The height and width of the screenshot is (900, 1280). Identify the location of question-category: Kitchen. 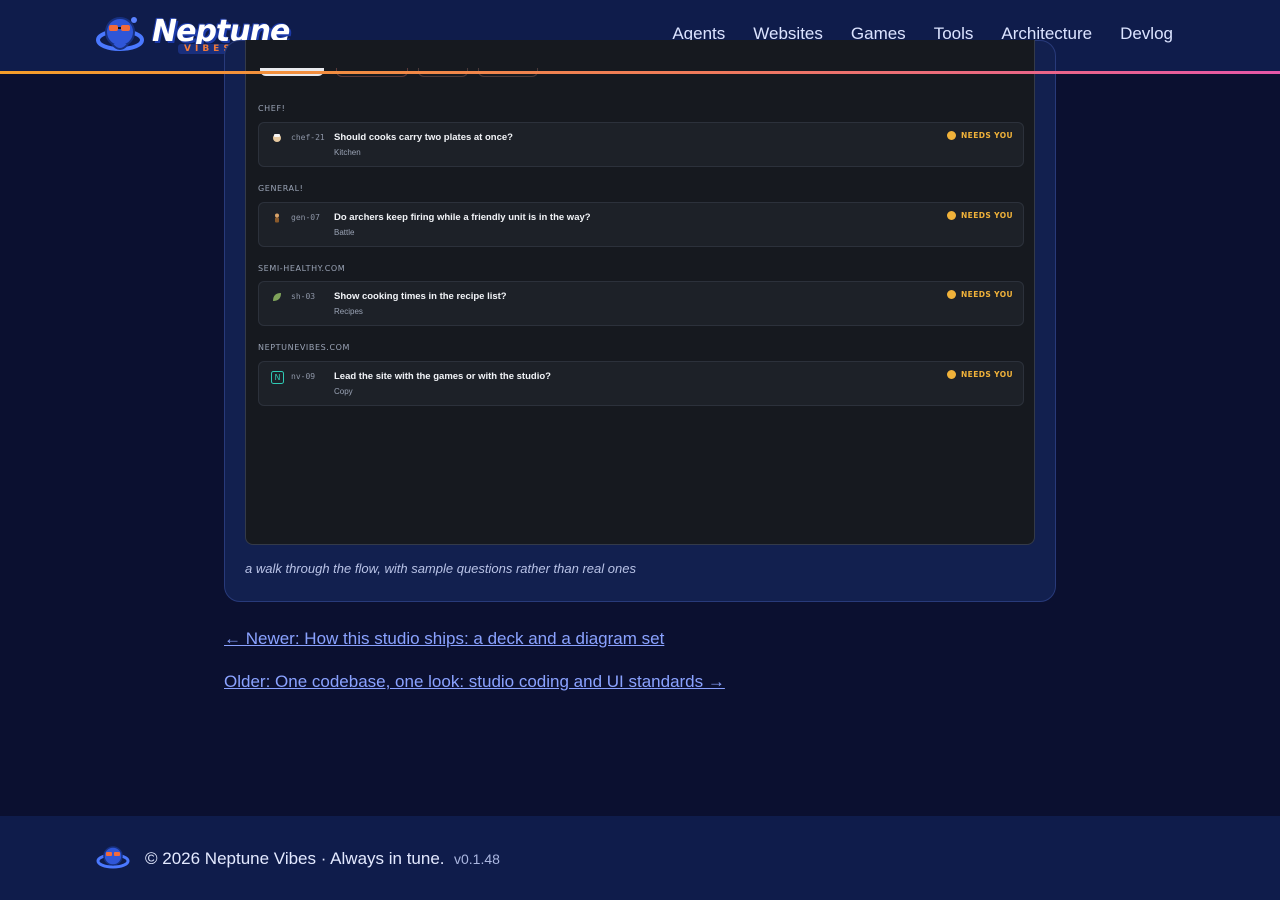
(347, 152).